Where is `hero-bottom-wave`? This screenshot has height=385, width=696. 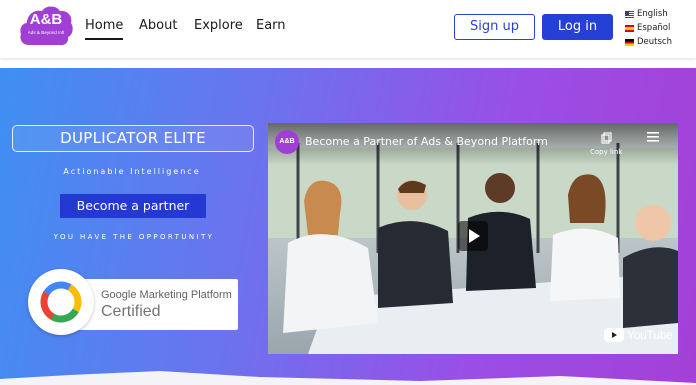 hero-bottom-wave is located at coordinates (348, 378).